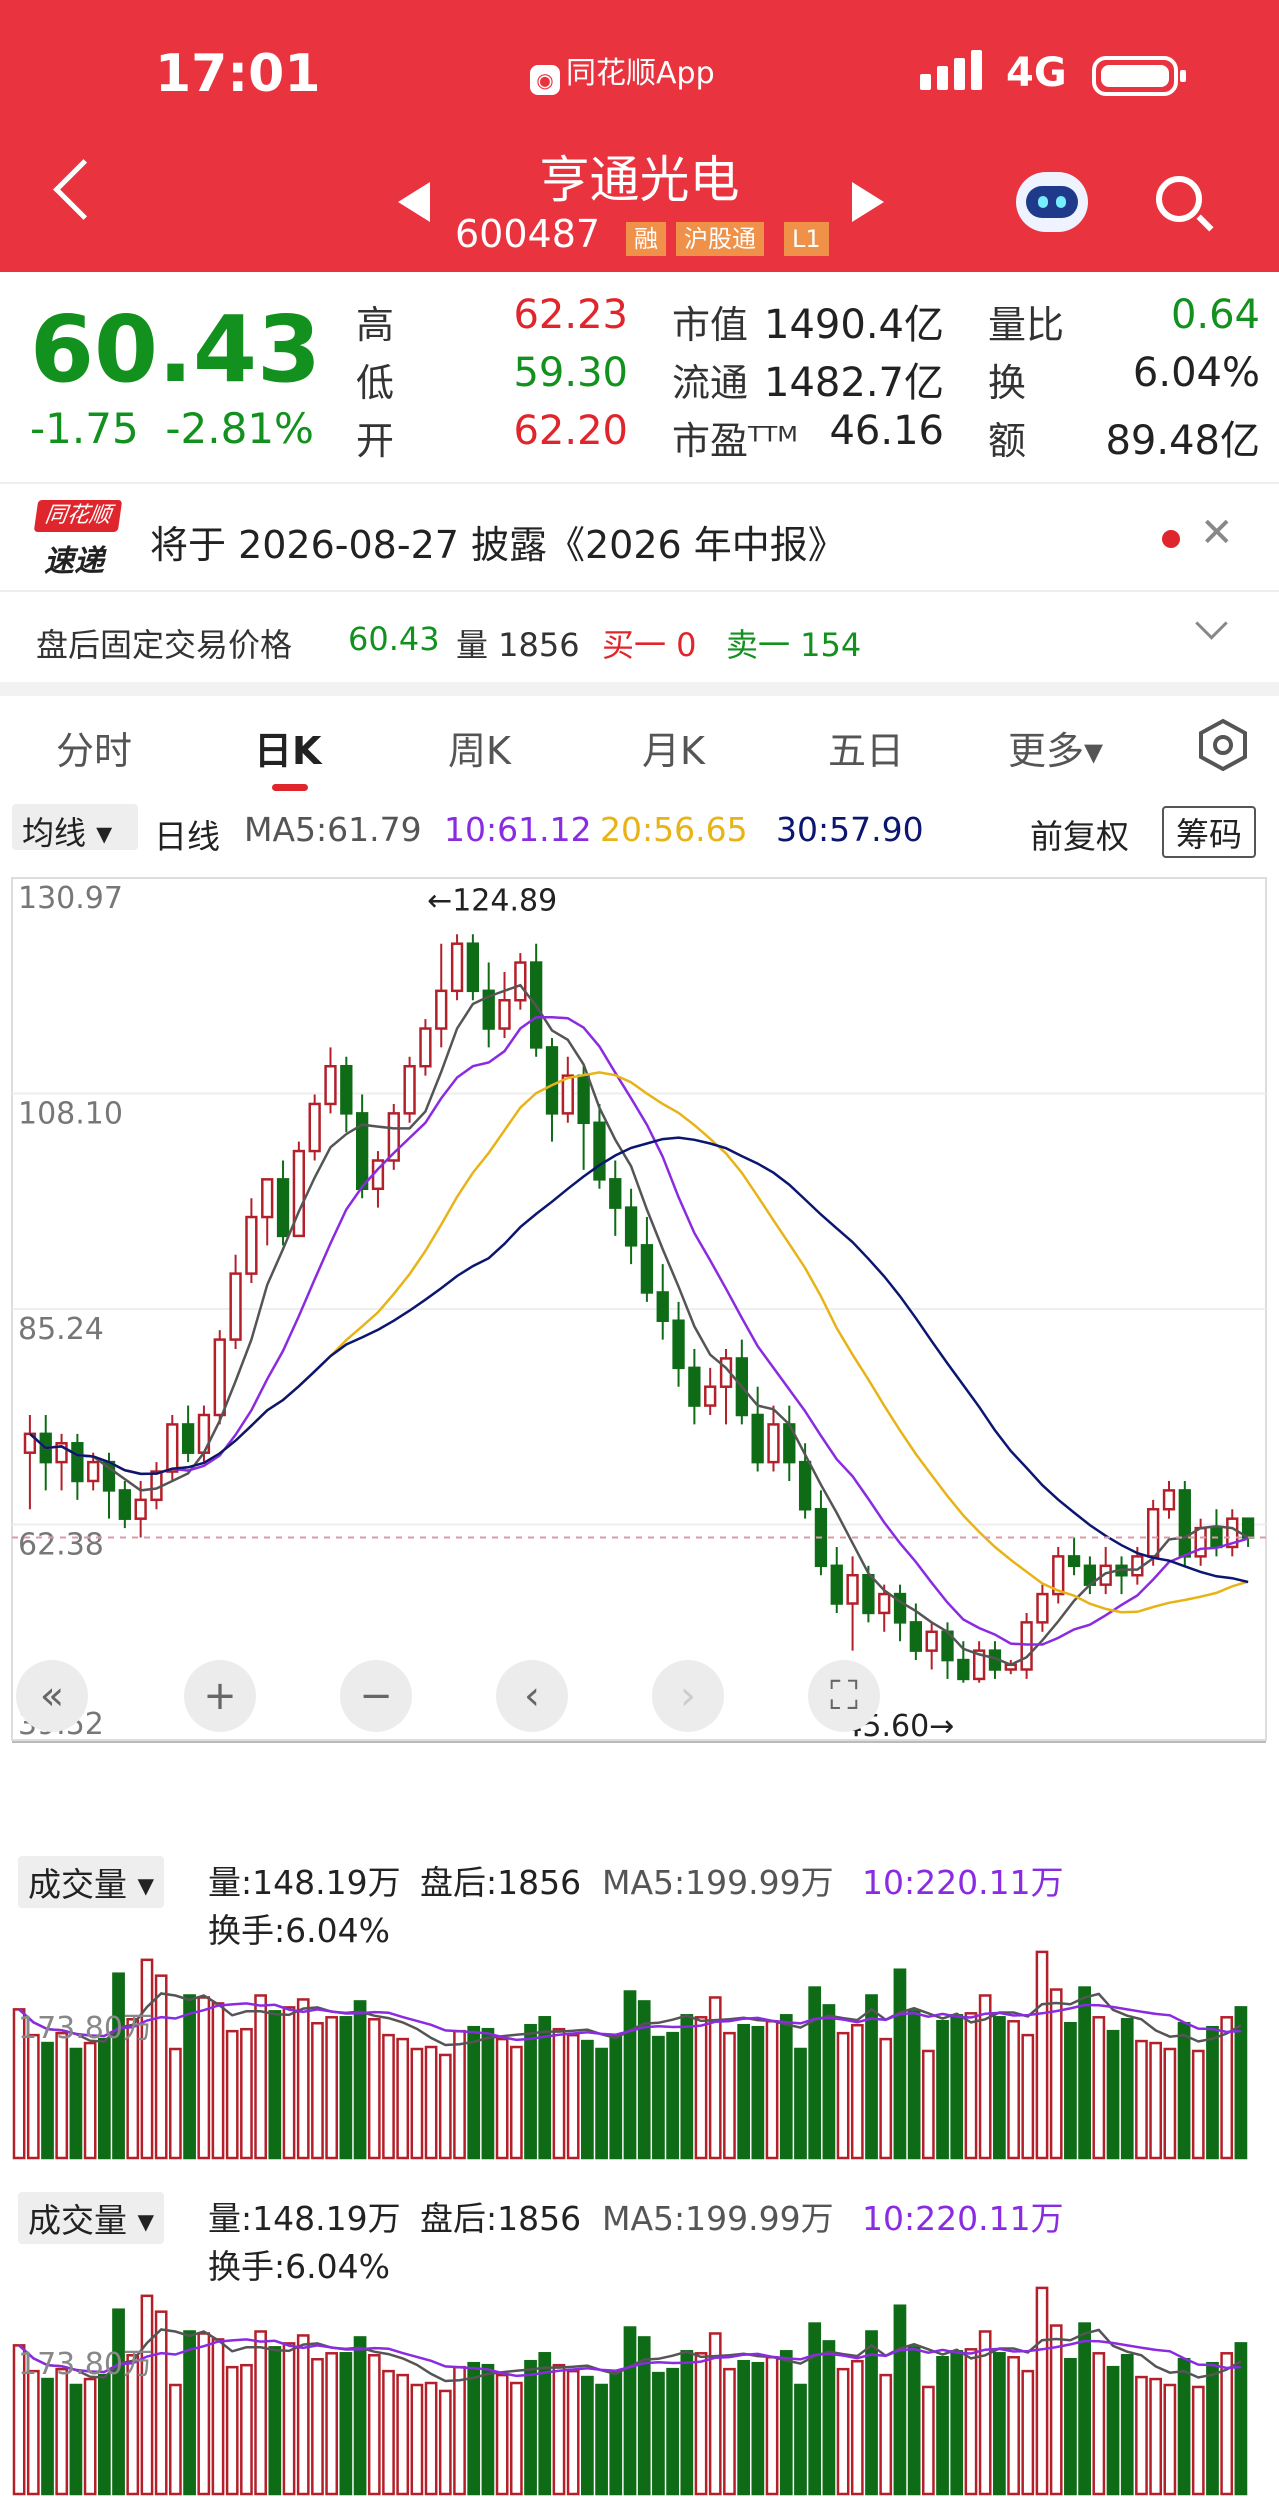  Describe the element at coordinates (250, 1759) in the screenshot. I see `x-tick-label: 06-08` at that location.